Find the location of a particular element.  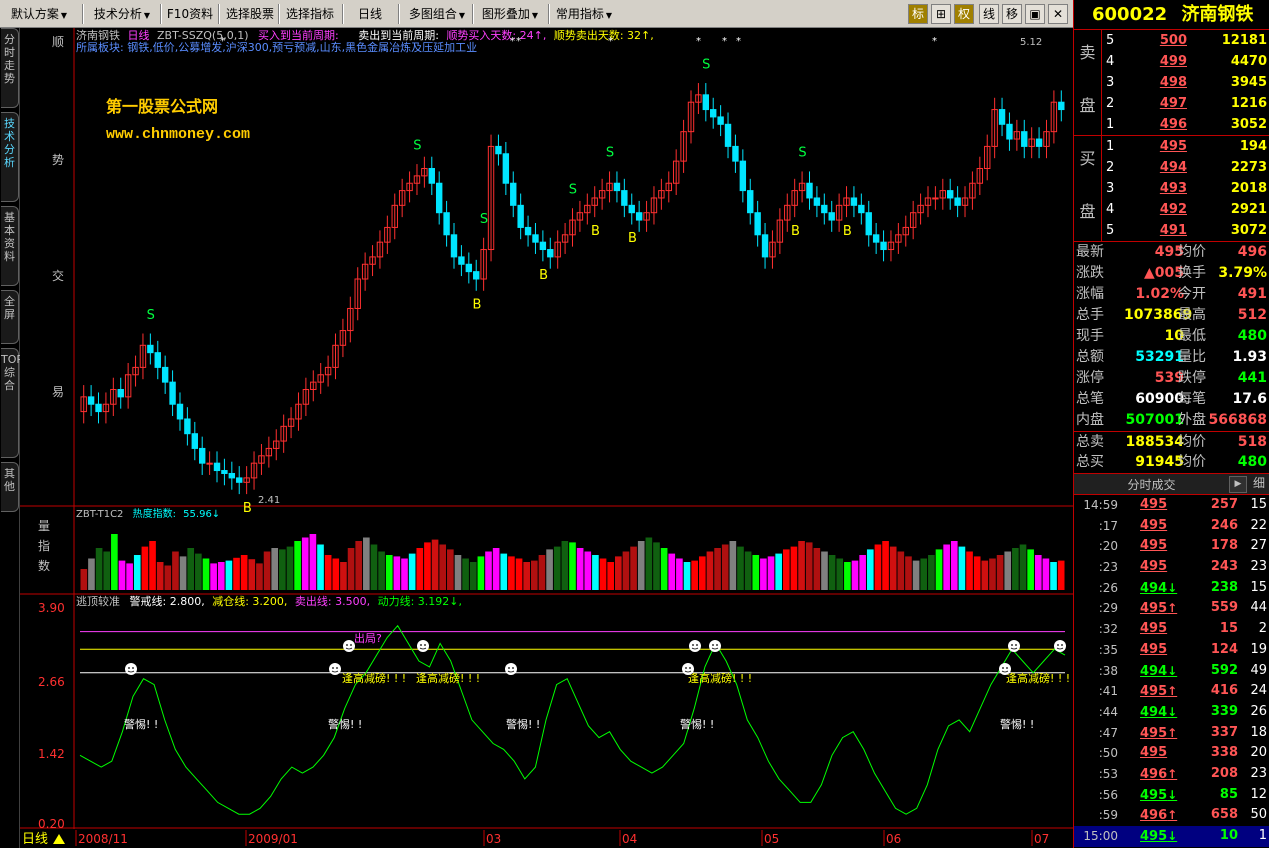

rights-adjust-button: 权 is located at coordinates (964, 14).